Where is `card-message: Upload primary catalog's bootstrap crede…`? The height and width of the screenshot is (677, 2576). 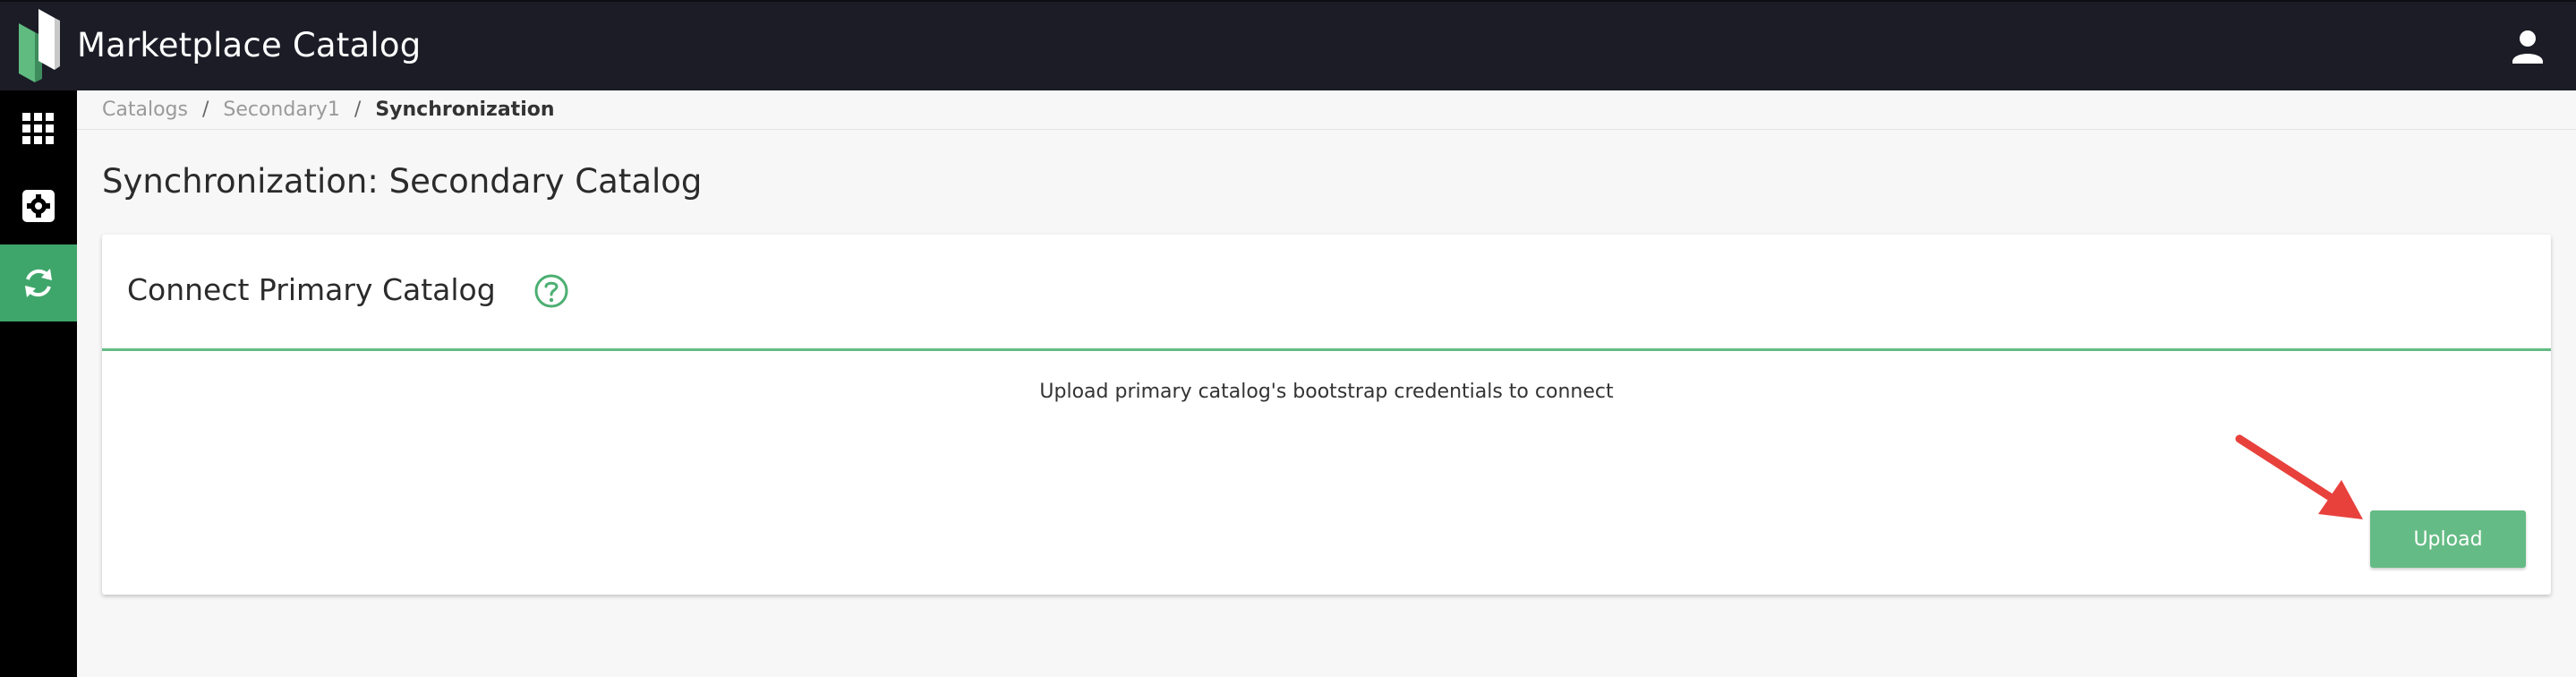 card-message: Upload primary catalog's bootstrap crede… is located at coordinates (1326, 392).